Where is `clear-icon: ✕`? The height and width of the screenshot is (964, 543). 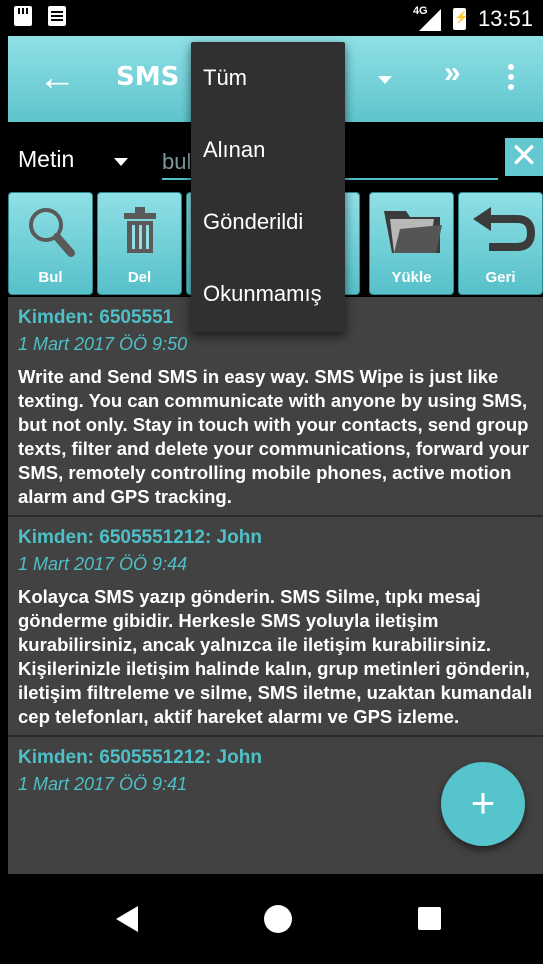 clear-icon: ✕ is located at coordinates (524, 157).